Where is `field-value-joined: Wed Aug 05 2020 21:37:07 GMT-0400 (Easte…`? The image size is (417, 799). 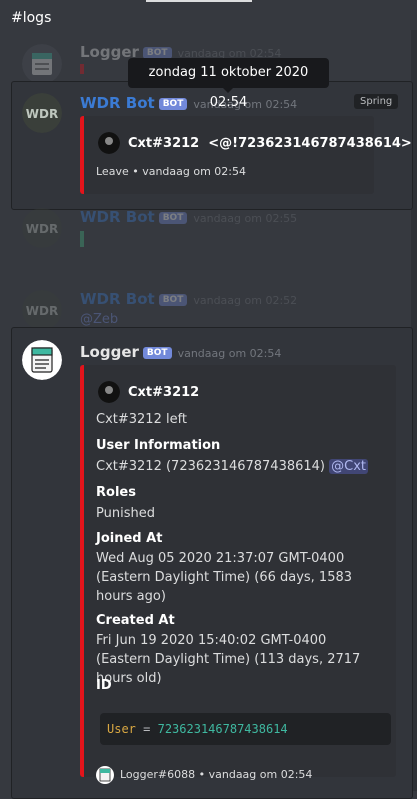
field-value-joined: Wed Aug 05 2020 21:37:07 GMT-0400 (Easte… is located at coordinates (224, 577).